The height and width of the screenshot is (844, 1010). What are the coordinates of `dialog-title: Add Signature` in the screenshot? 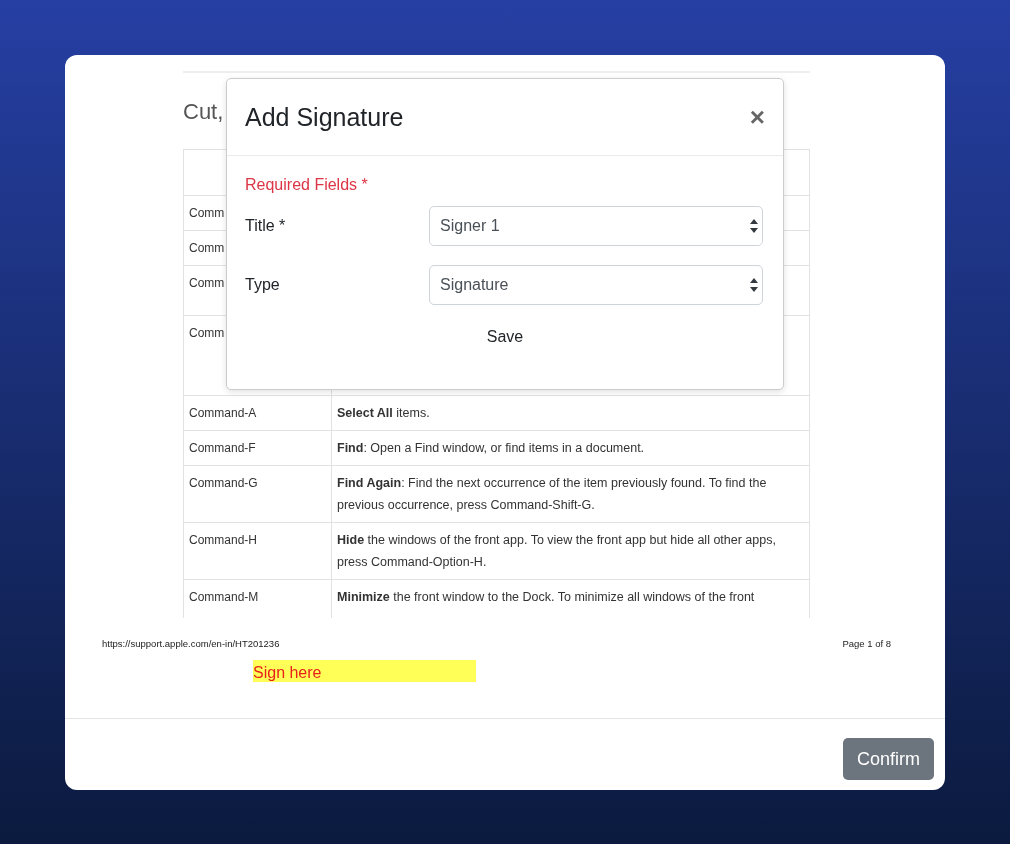 It's located at (324, 117).